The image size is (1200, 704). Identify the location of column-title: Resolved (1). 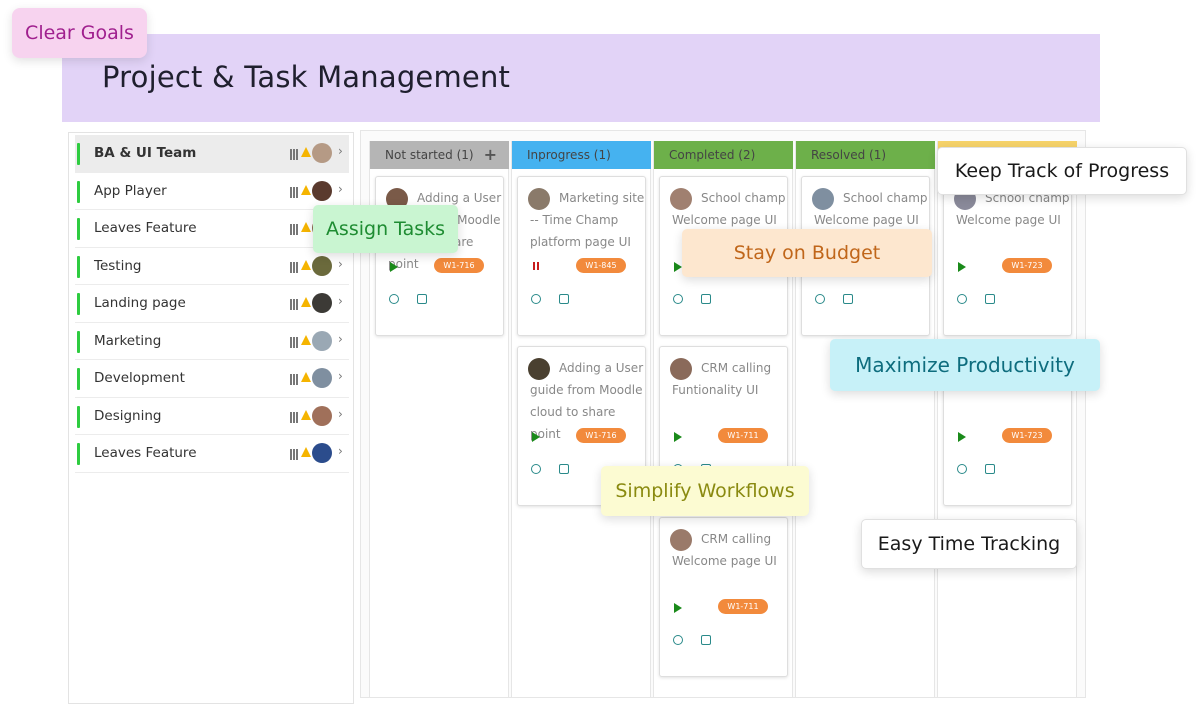
(849, 155).